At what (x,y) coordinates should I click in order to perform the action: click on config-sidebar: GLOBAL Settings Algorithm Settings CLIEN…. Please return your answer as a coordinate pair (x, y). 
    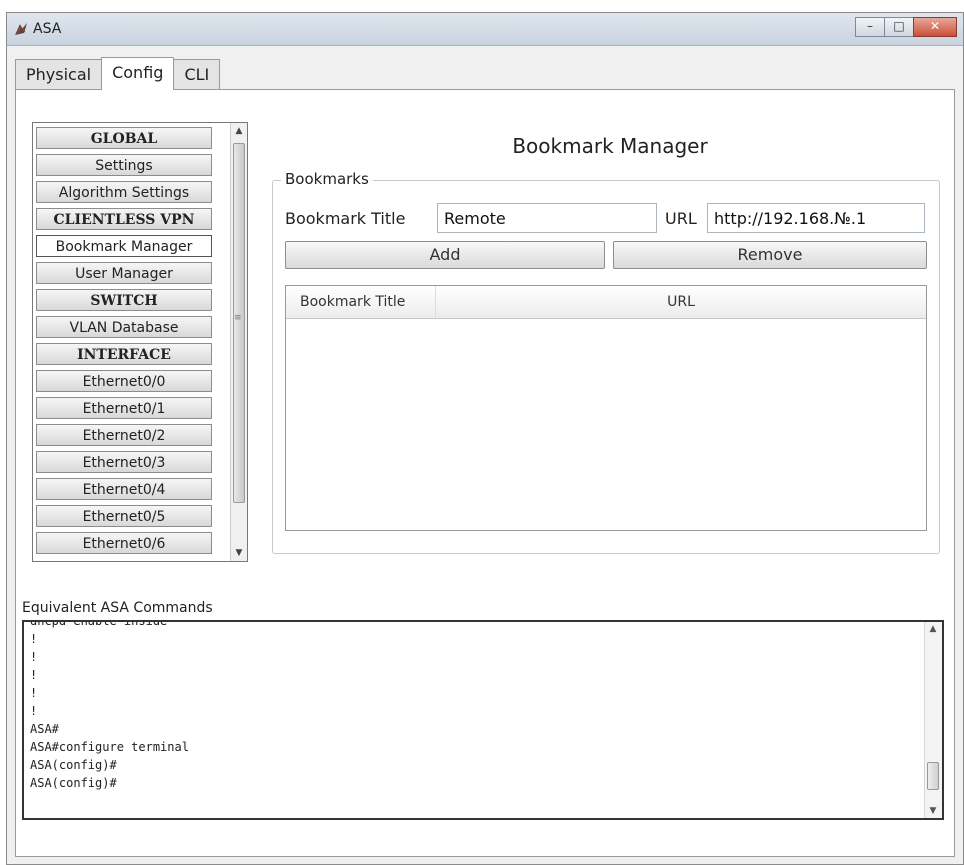
    Looking at the image, I should click on (140, 342).